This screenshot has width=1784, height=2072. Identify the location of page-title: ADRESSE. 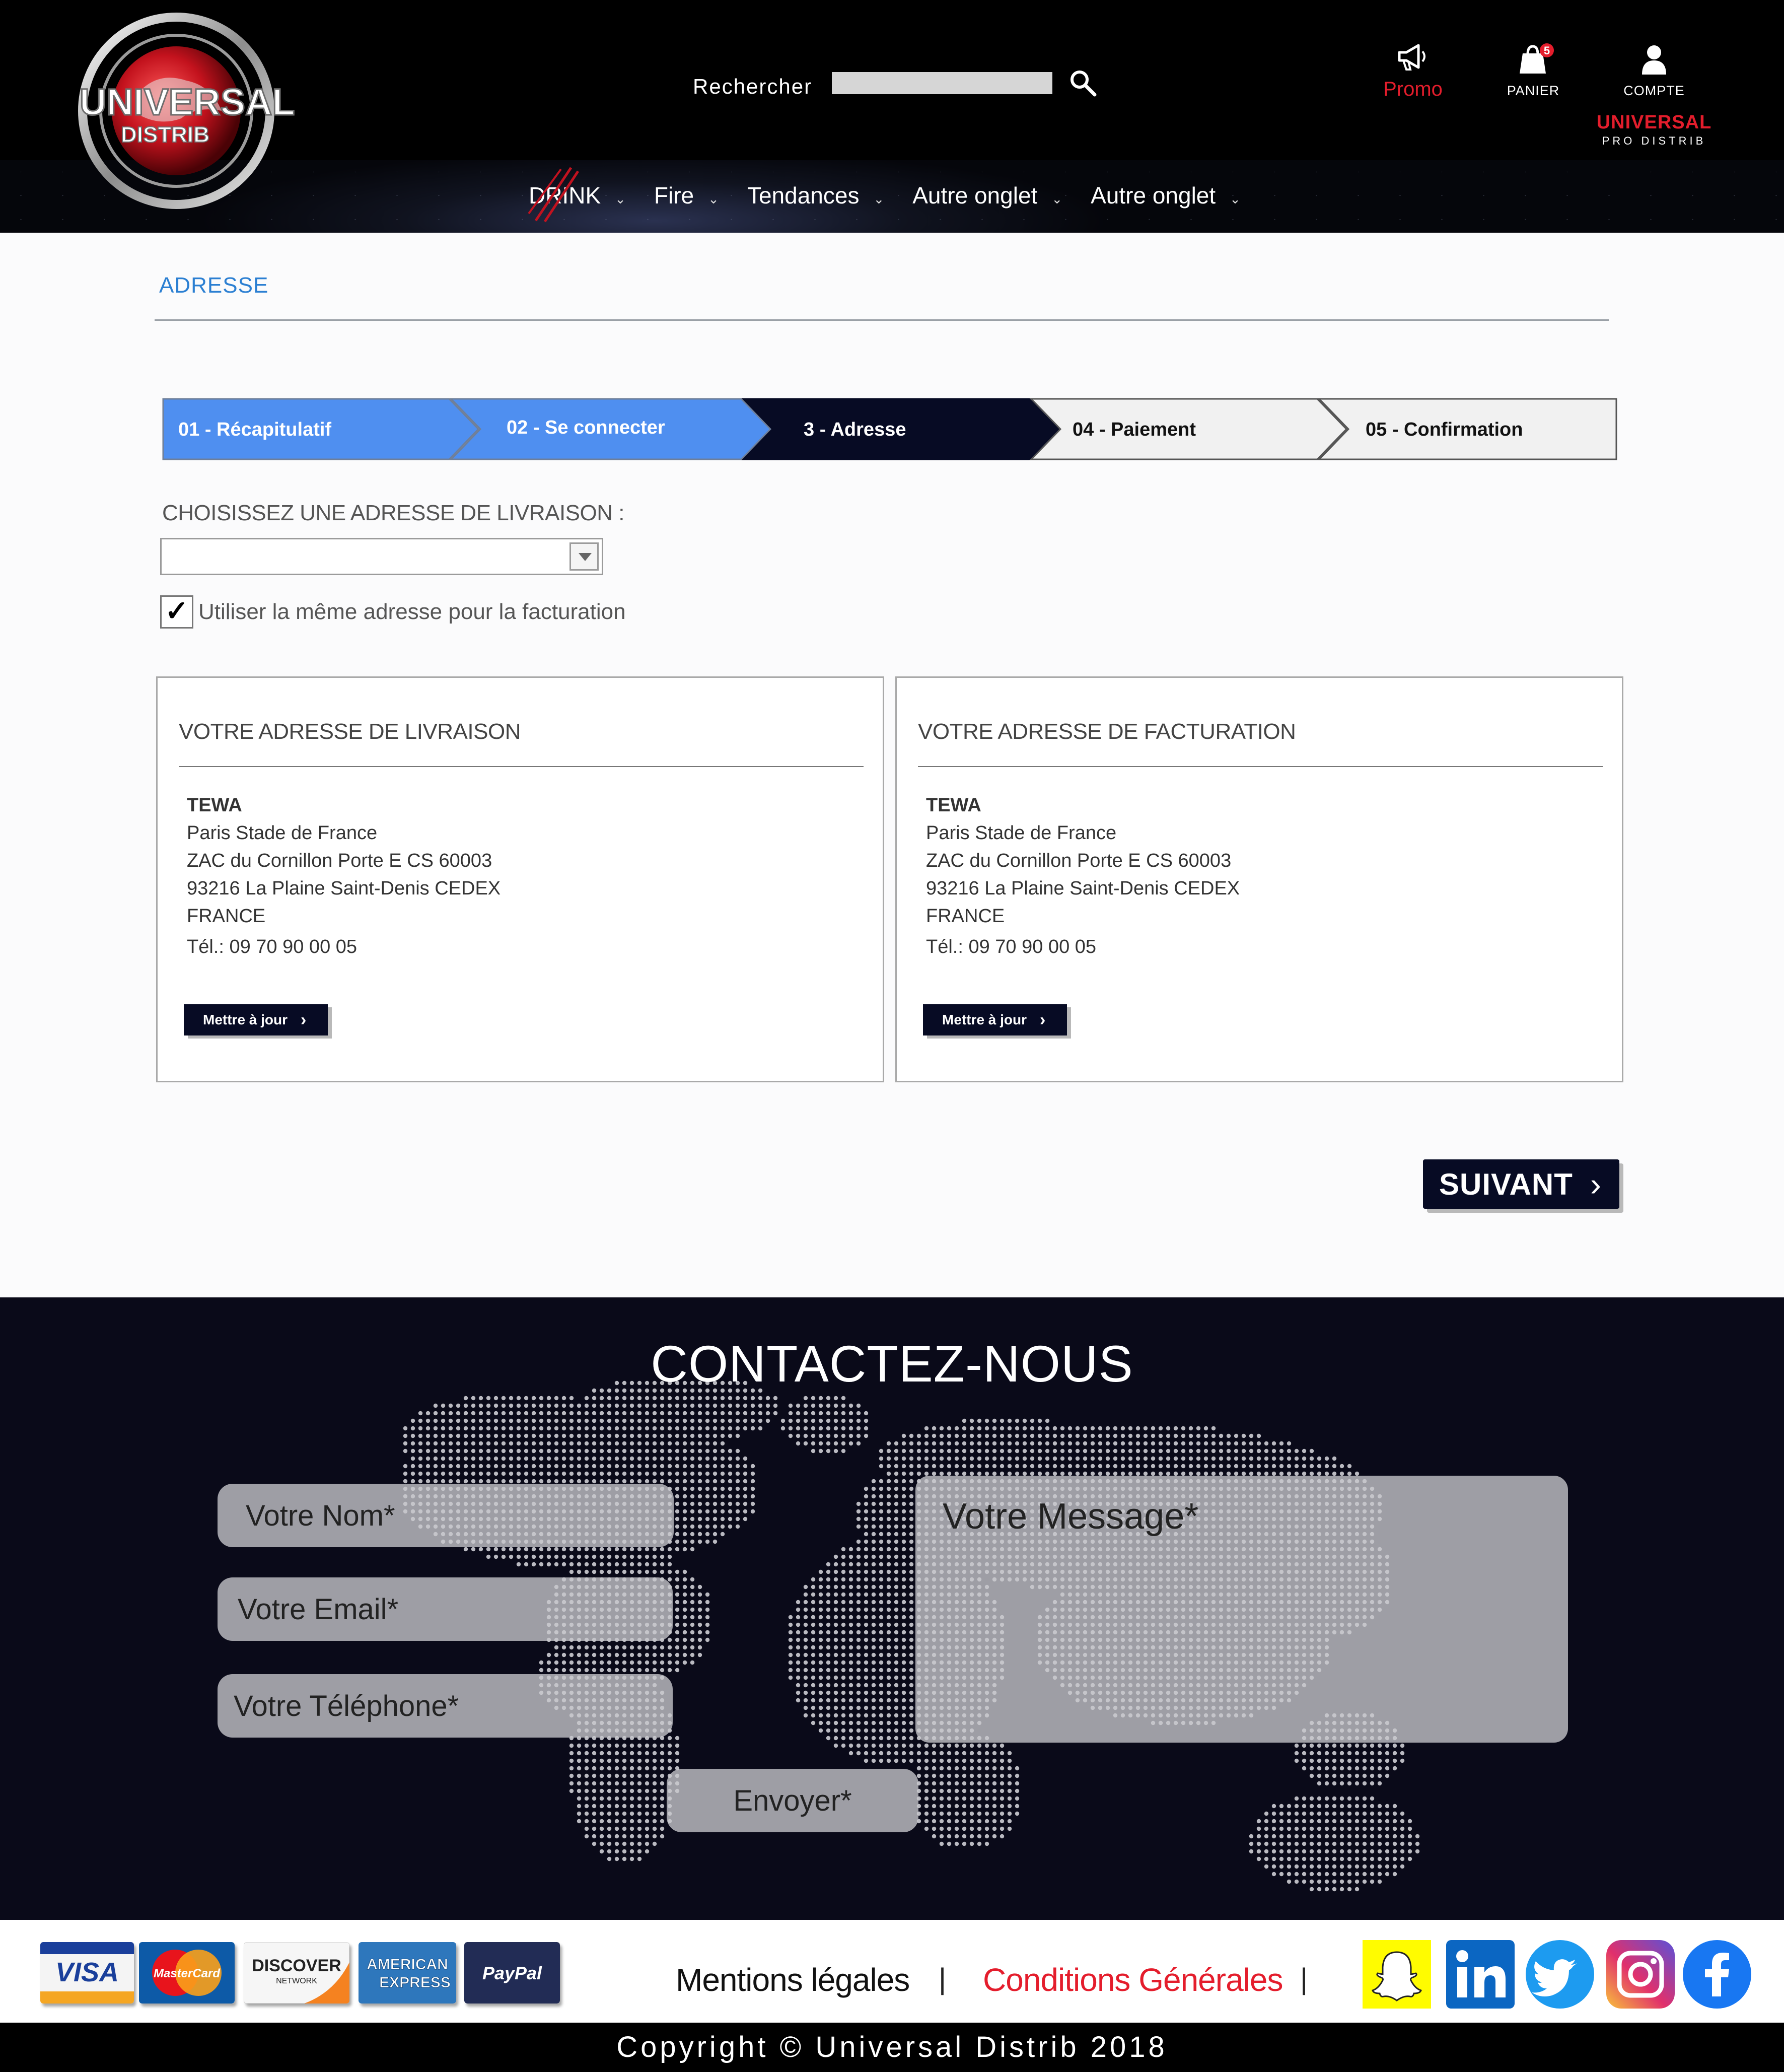
(214, 285).